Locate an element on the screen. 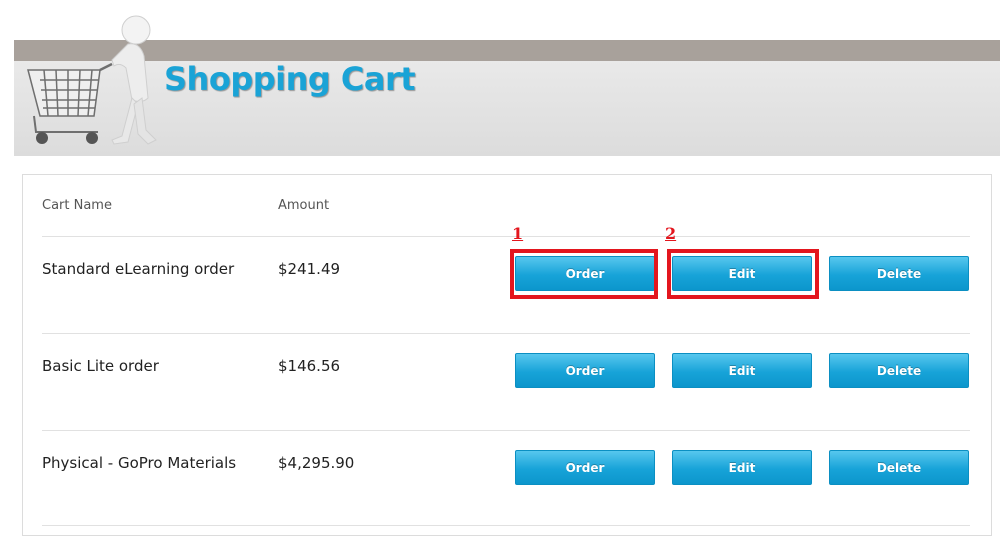  annotation-number-2: 2 is located at coordinates (671, 233).